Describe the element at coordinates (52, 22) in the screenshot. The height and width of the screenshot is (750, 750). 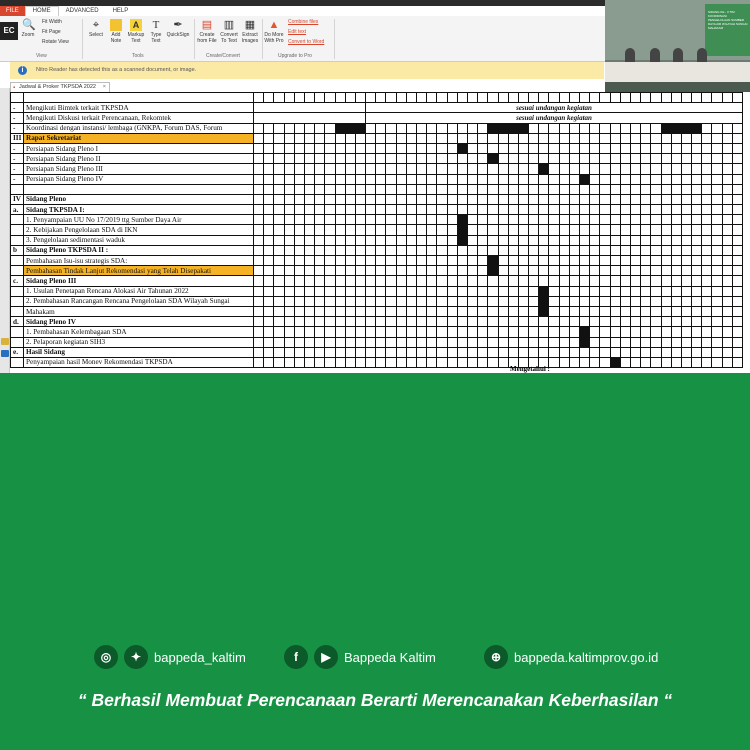
I see `fit-width-button: Fit Width` at that location.